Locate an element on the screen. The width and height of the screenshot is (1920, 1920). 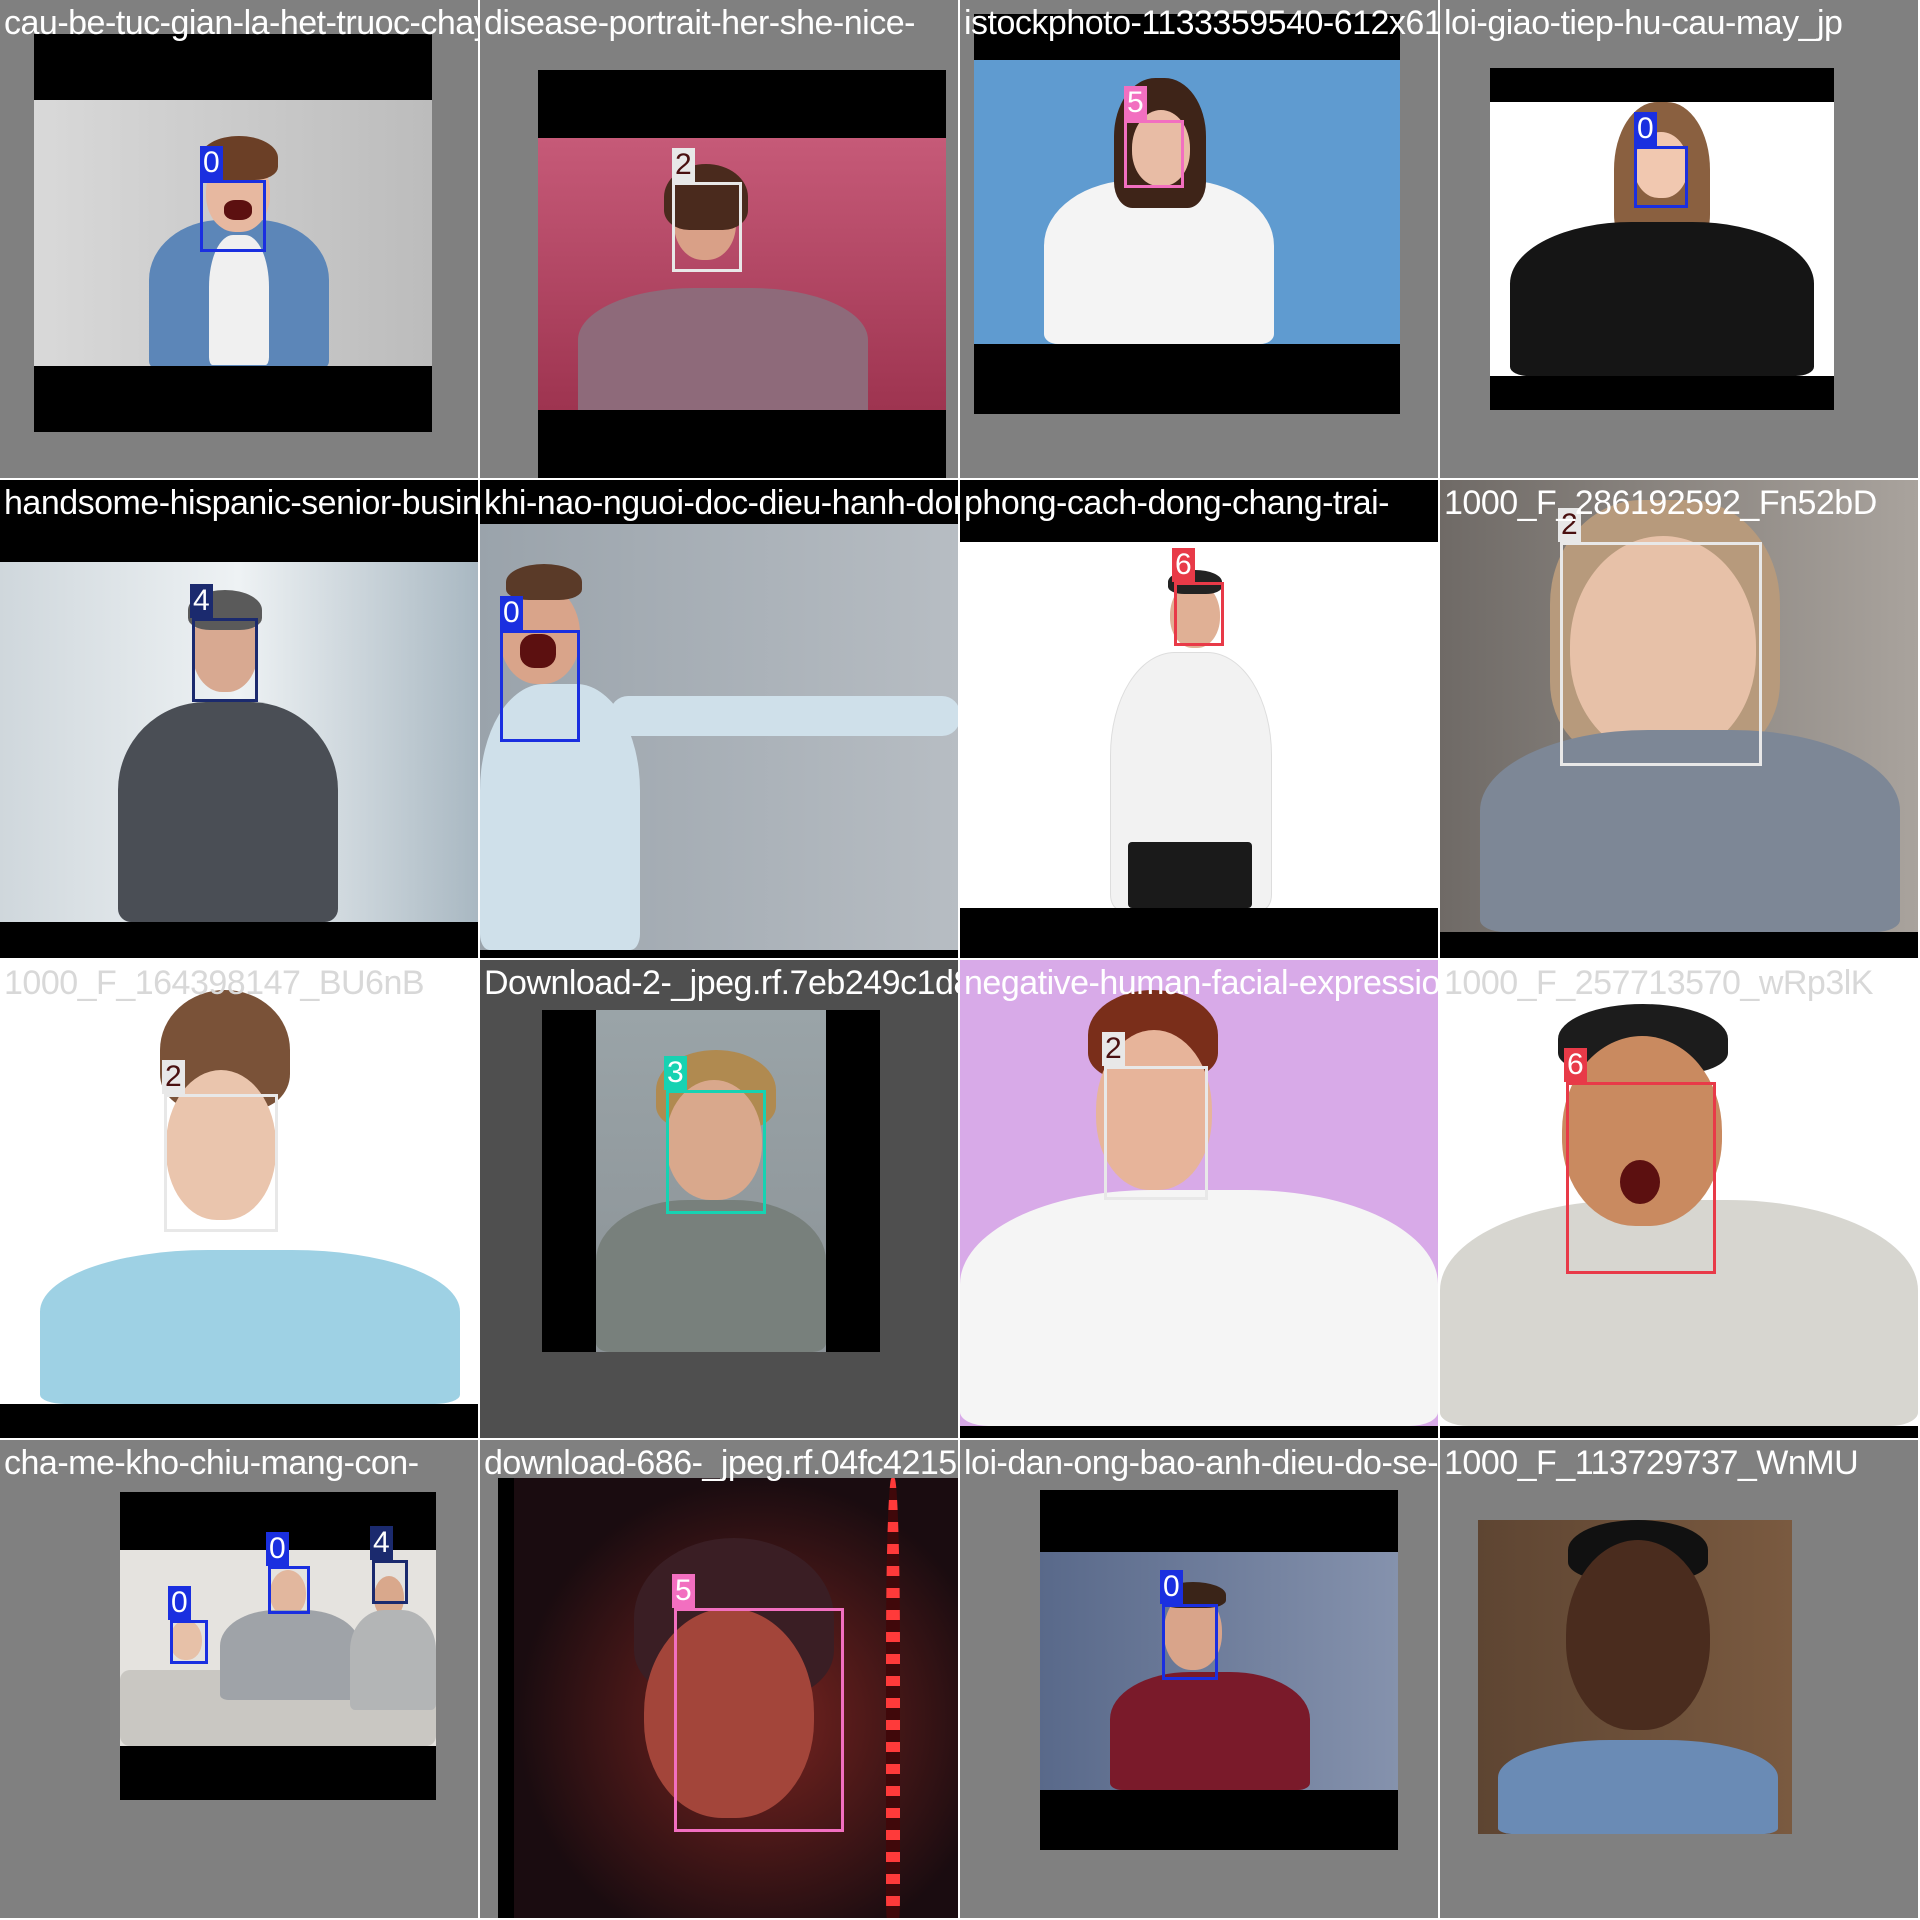
image-tile: 1000_F_113729737_WnMU is located at coordinates (1679, 1679).